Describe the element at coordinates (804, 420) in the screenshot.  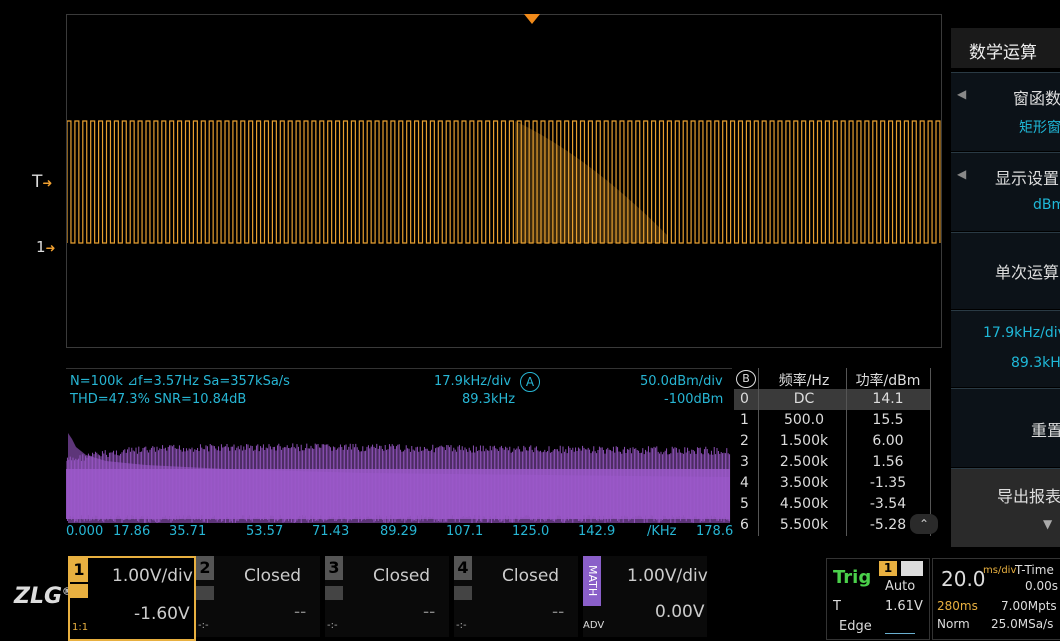
I see `row-freq: 500.0` at that location.